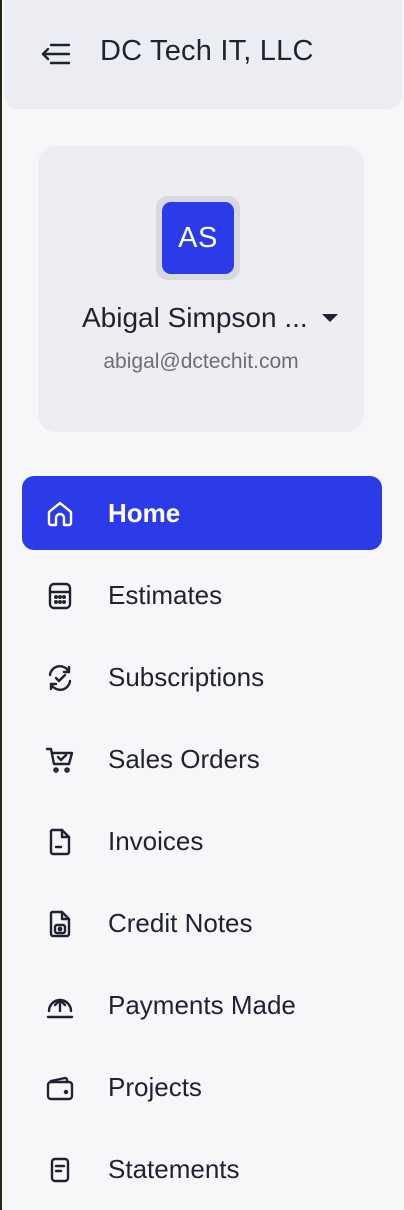 This screenshot has height=1210, width=404. I want to click on sidebar-item-home: Home, so click(202, 513).